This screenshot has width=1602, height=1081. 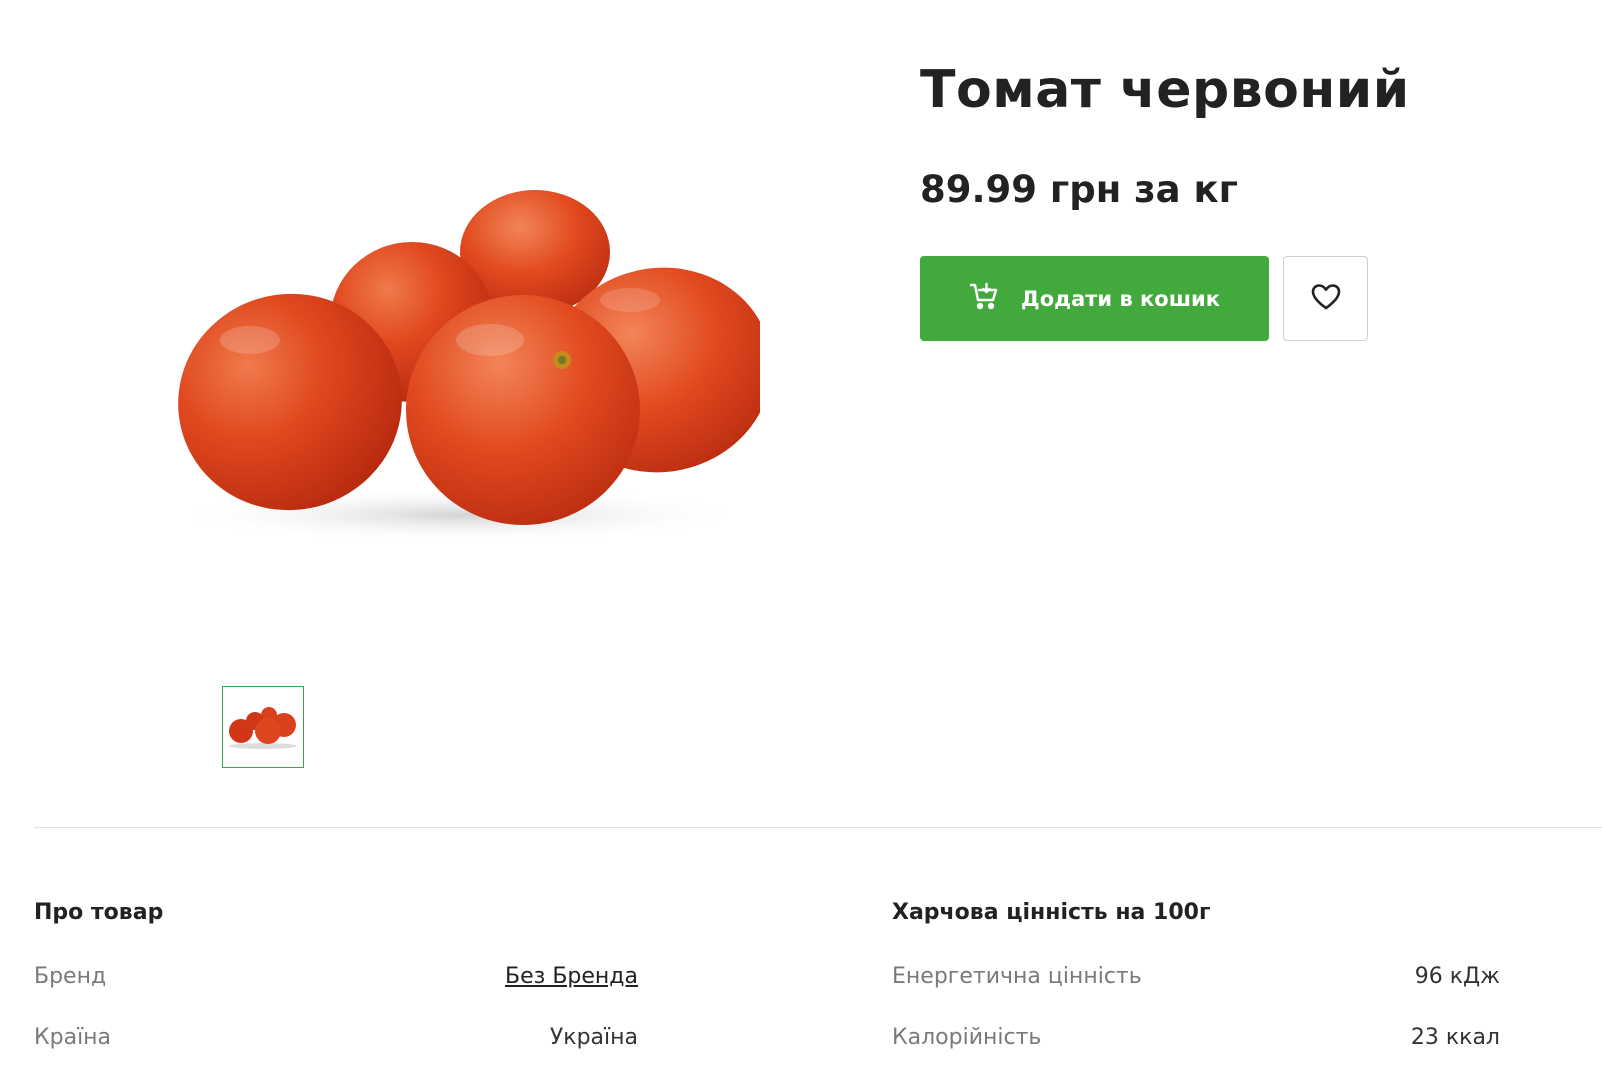 I want to click on spec-label-brand: Бренд, so click(x=70, y=976).